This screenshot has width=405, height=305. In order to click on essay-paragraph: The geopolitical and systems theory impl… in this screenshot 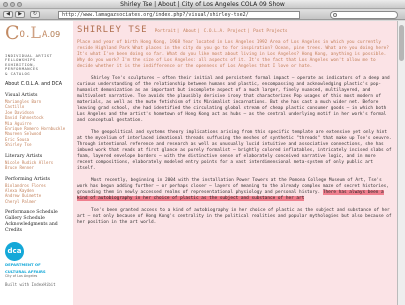, I will do `click(234, 150)`.